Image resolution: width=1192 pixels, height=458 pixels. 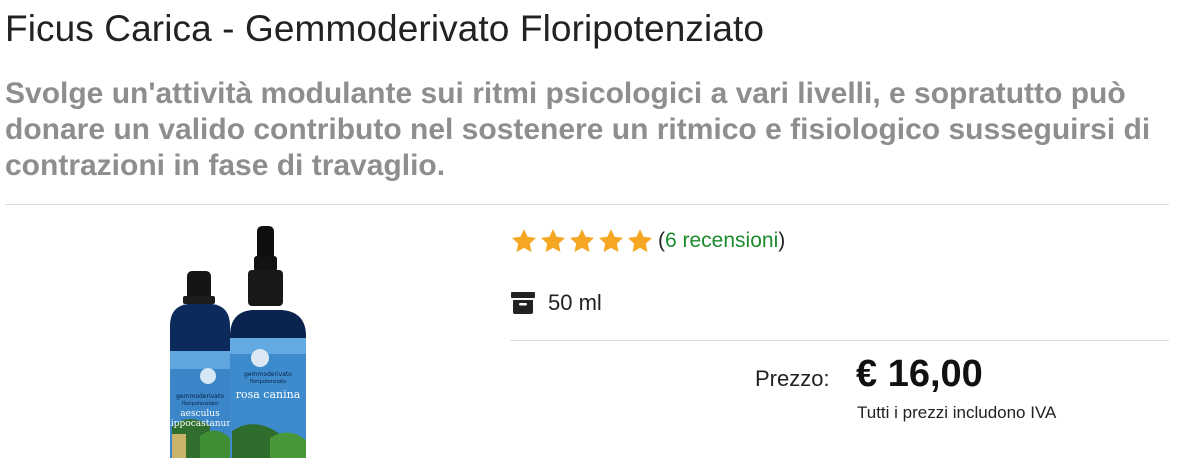 What do you see at coordinates (661, 240) in the screenshot?
I see `reviews-paren-open: (` at bounding box center [661, 240].